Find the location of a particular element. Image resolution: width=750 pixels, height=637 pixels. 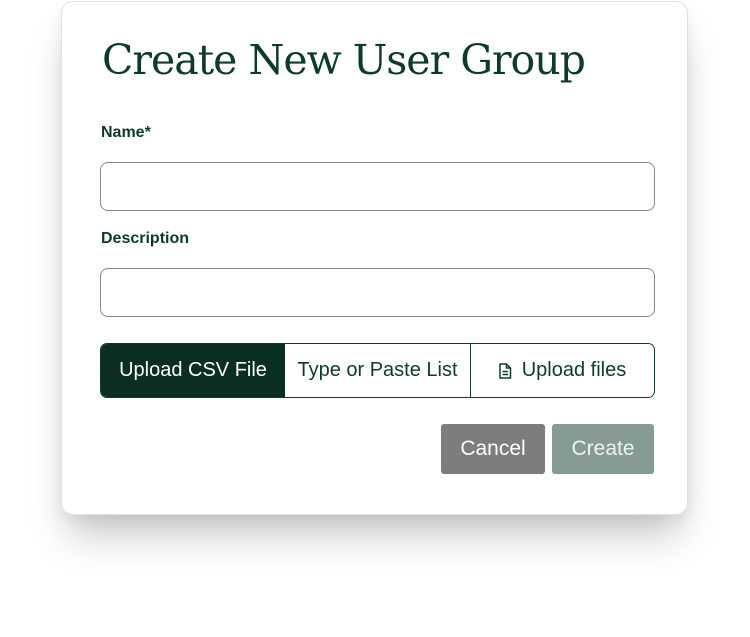

cancel-button: Cancel is located at coordinates (493, 449).